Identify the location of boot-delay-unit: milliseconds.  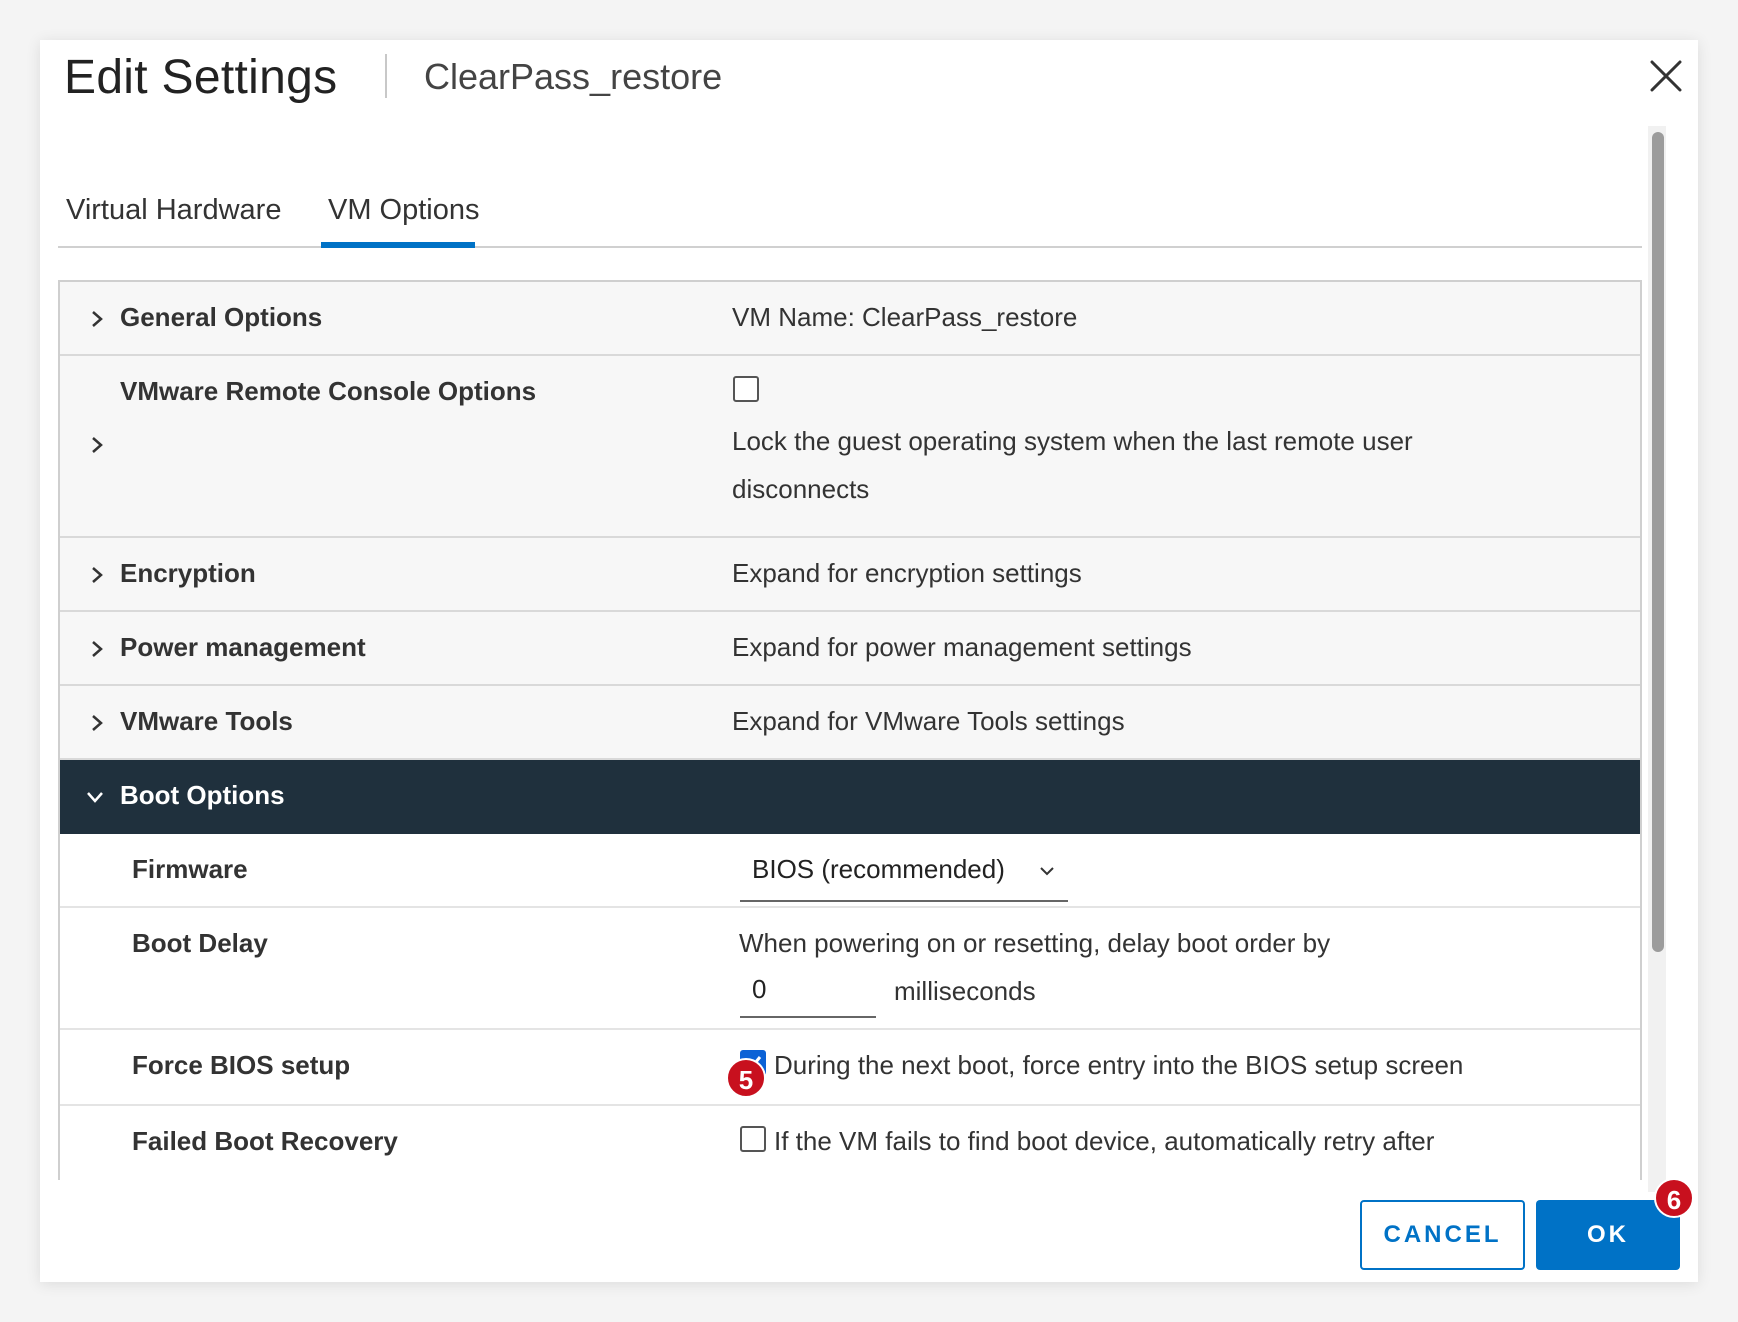
(965, 991).